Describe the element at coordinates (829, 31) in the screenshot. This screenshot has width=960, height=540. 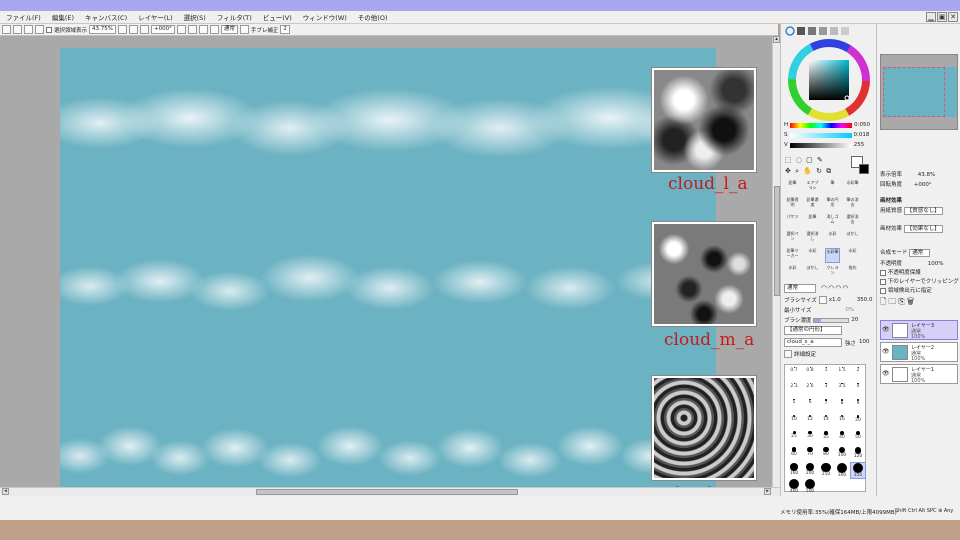
I see `color-mode-tabs` at that location.